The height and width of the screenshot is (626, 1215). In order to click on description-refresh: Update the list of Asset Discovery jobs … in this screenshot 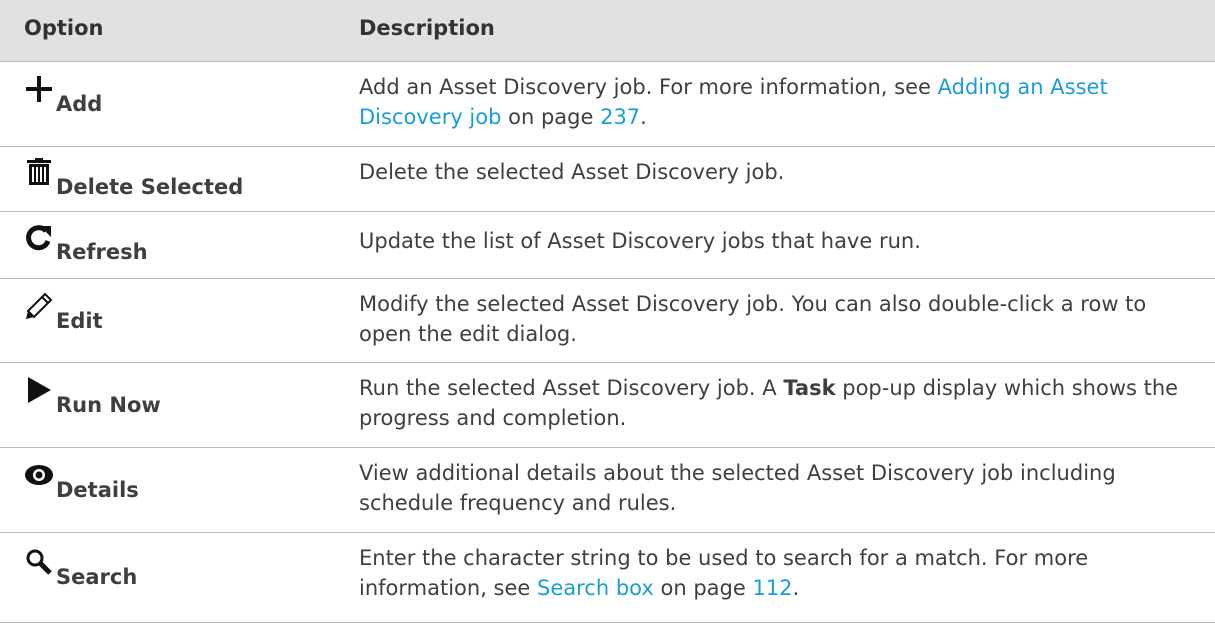, I will do `click(640, 241)`.